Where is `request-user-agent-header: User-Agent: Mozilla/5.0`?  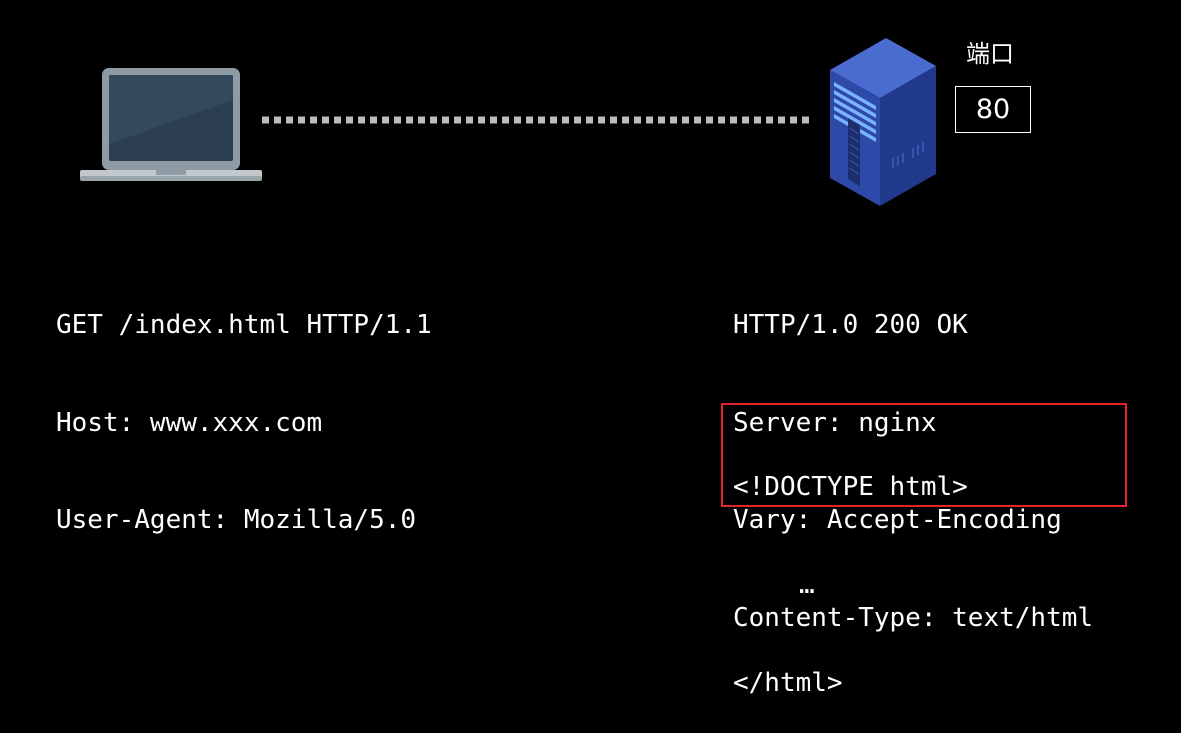
request-user-agent-header: User-Agent: Mozilla/5.0 is located at coordinates (236, 520).